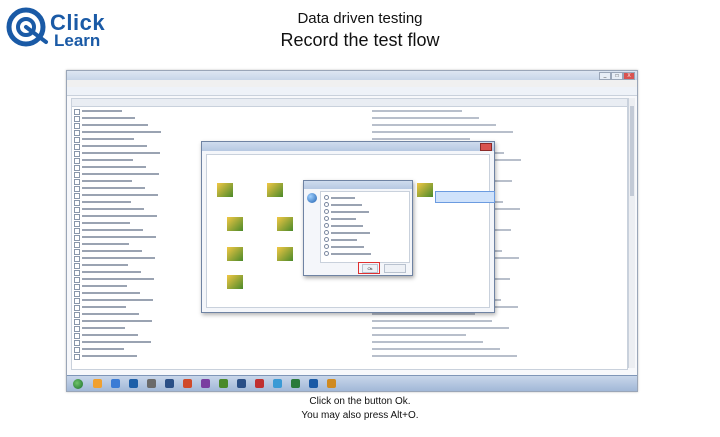  I want to click on selected-item, so click(465, 197).